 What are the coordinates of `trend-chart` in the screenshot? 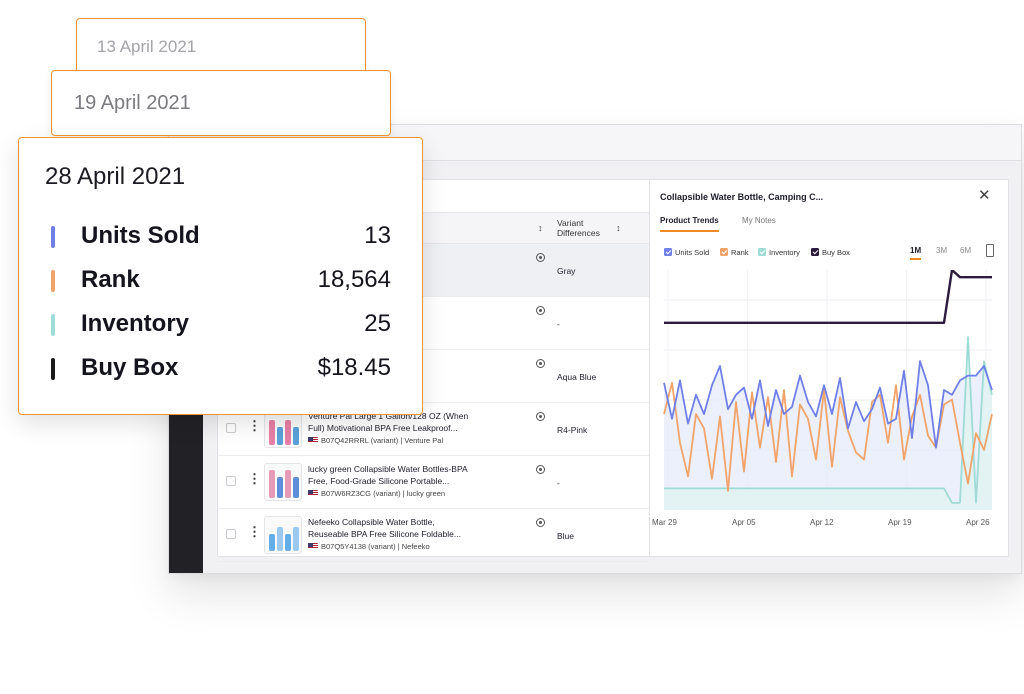 It's located at (828, 390).